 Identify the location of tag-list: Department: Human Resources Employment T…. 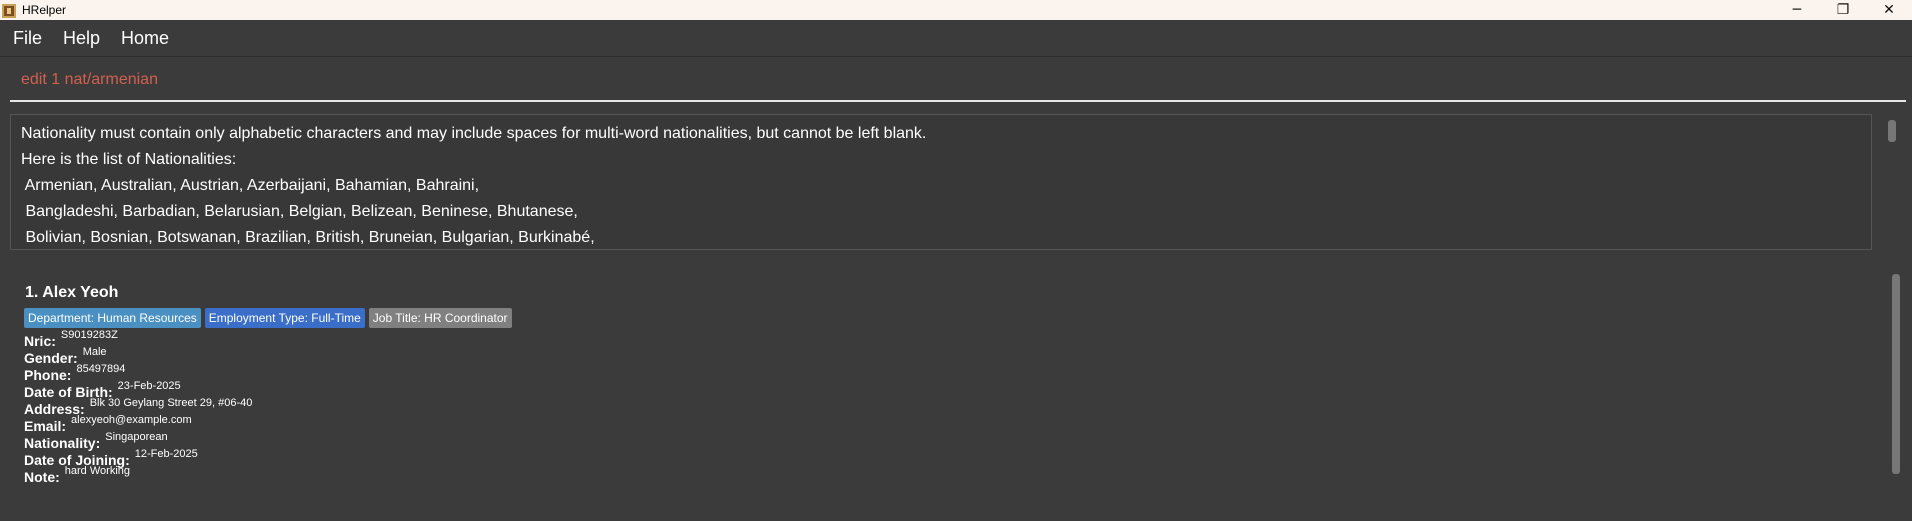
(270, 318).